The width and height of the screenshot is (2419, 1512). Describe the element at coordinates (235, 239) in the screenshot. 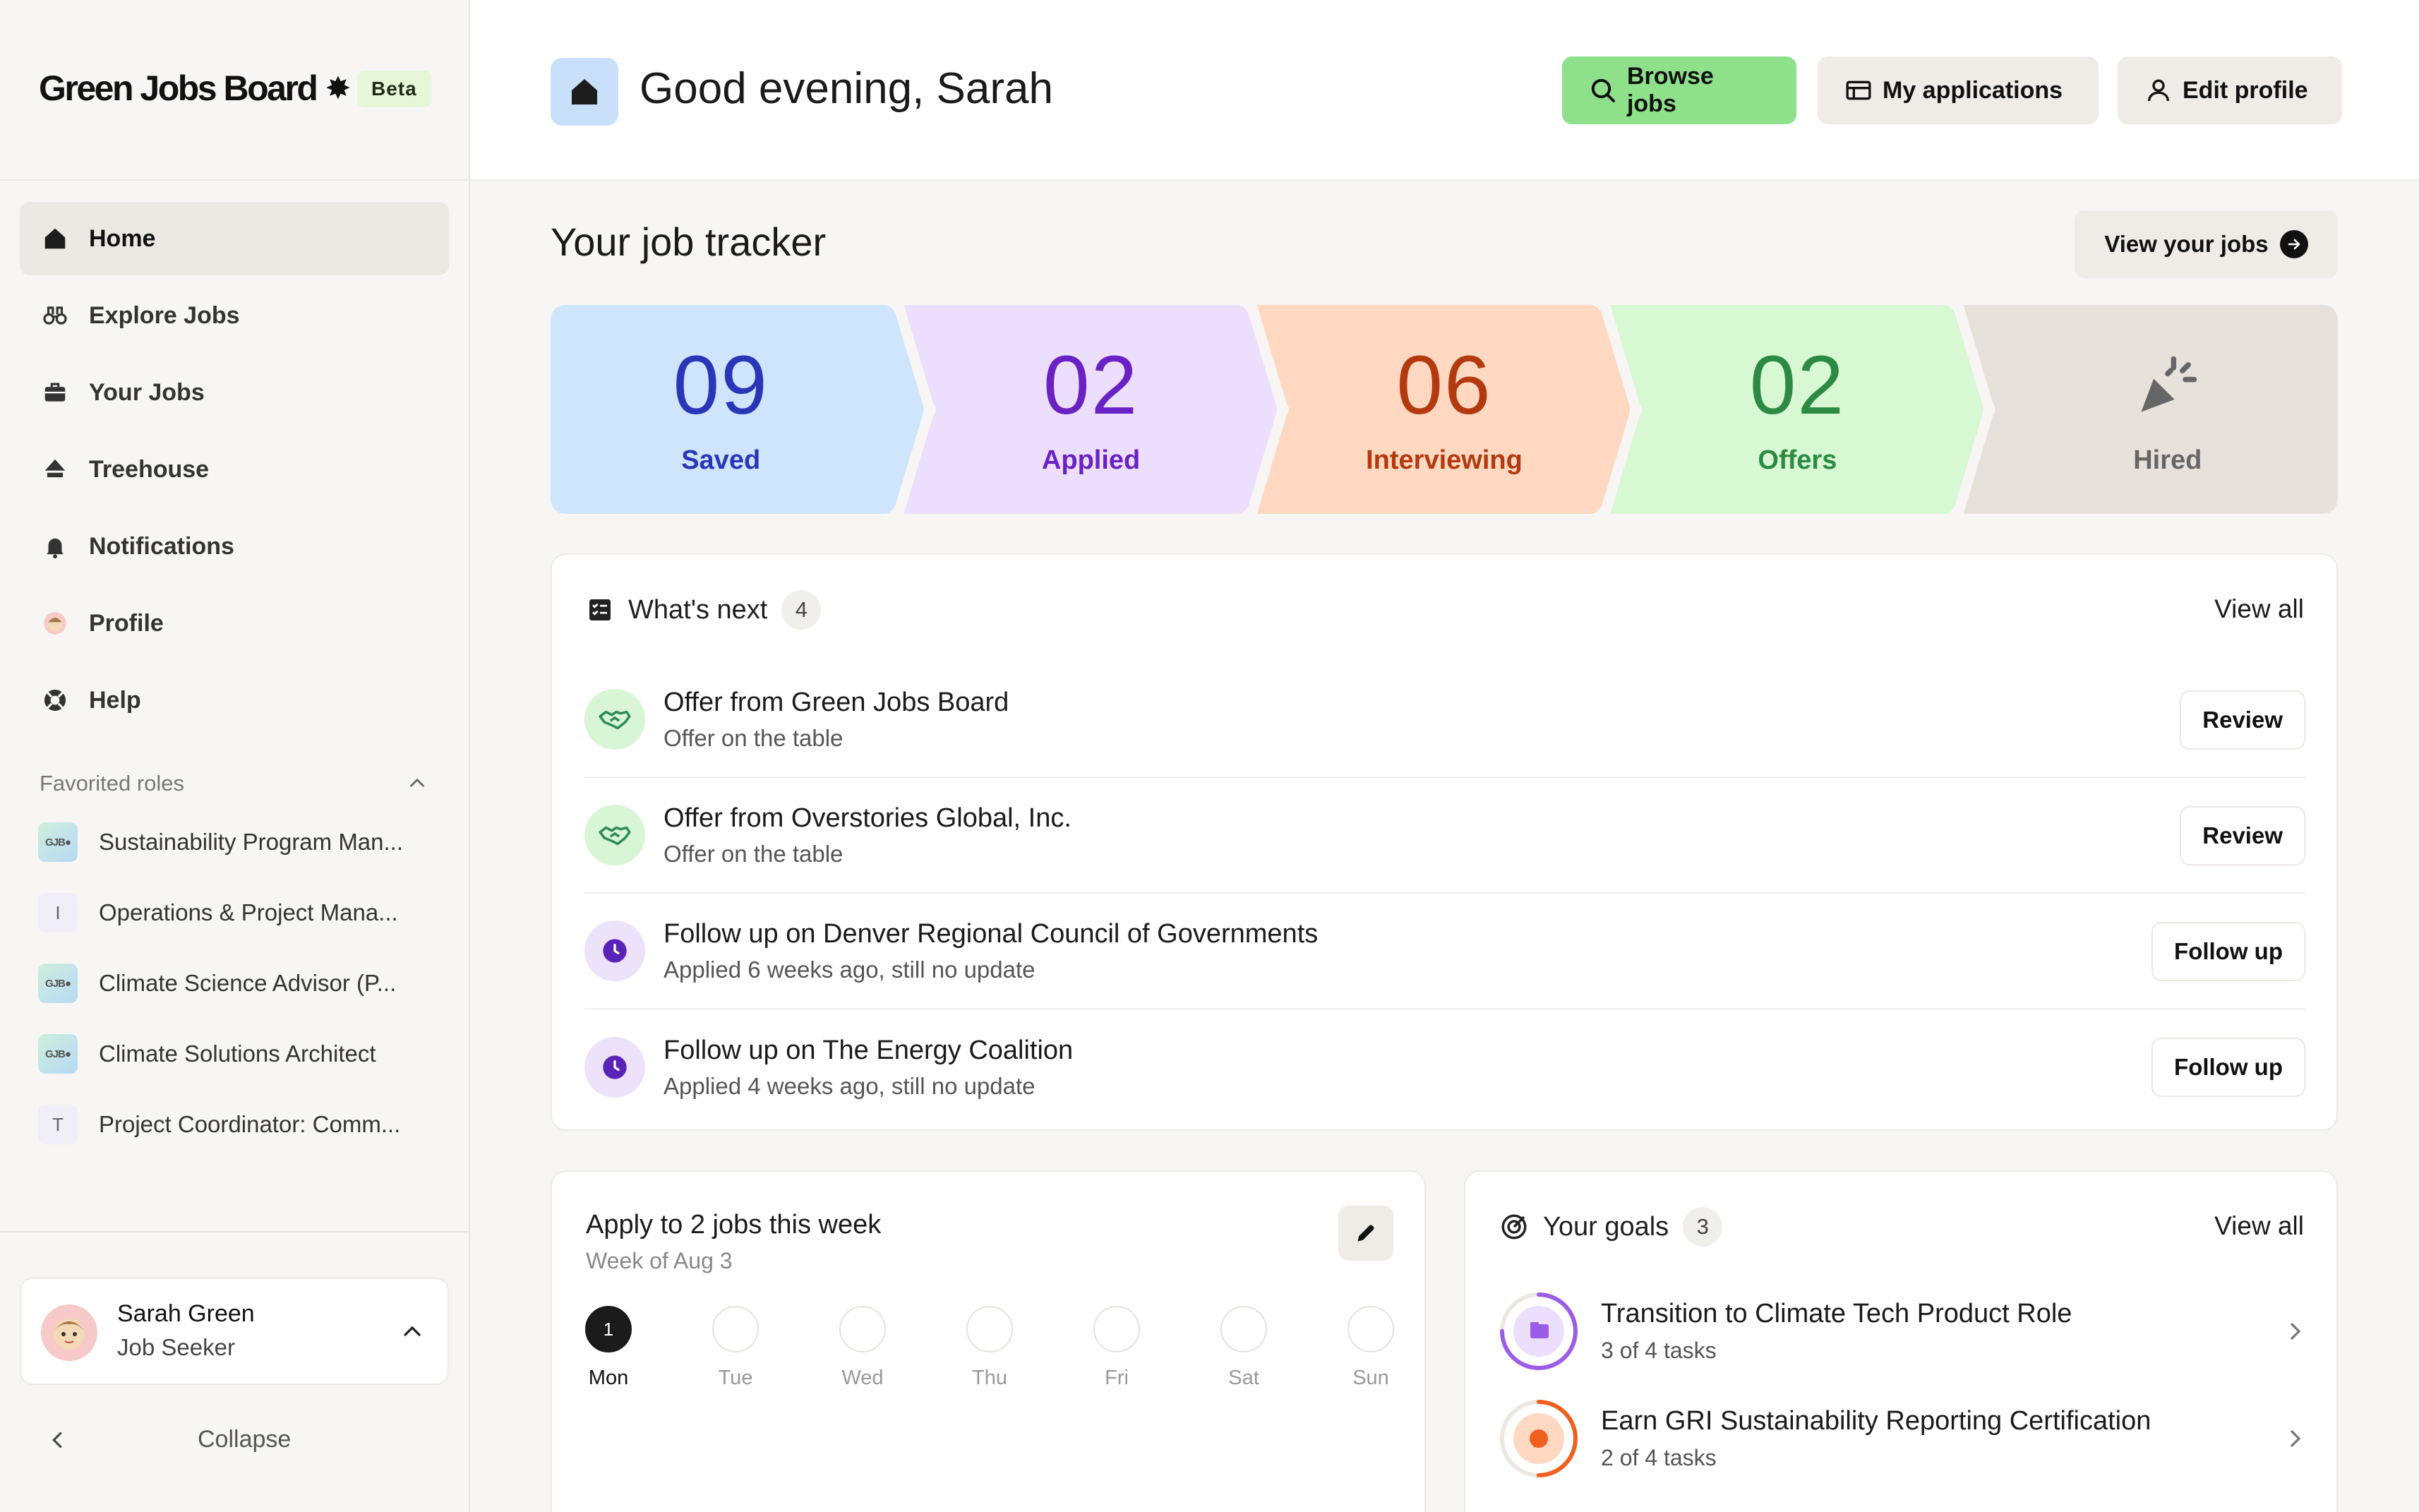

I see `sidebar-item-home: Home` at that location.